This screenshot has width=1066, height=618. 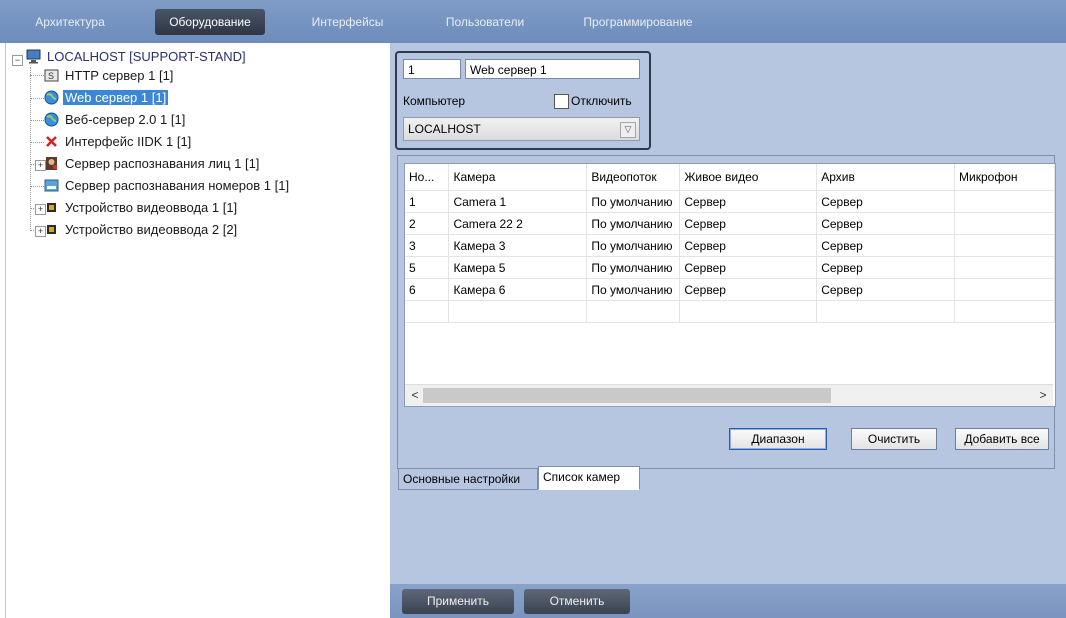 I want to click on face-icon, so click(x=51, y=163).